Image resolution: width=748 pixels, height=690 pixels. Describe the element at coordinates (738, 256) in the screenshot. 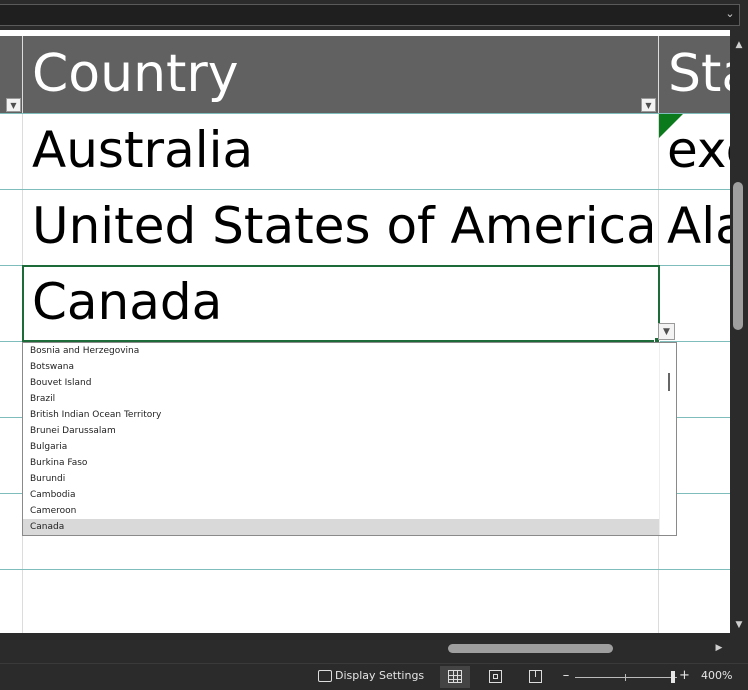

I see `vertical-scrollbar-thumb` at that location.